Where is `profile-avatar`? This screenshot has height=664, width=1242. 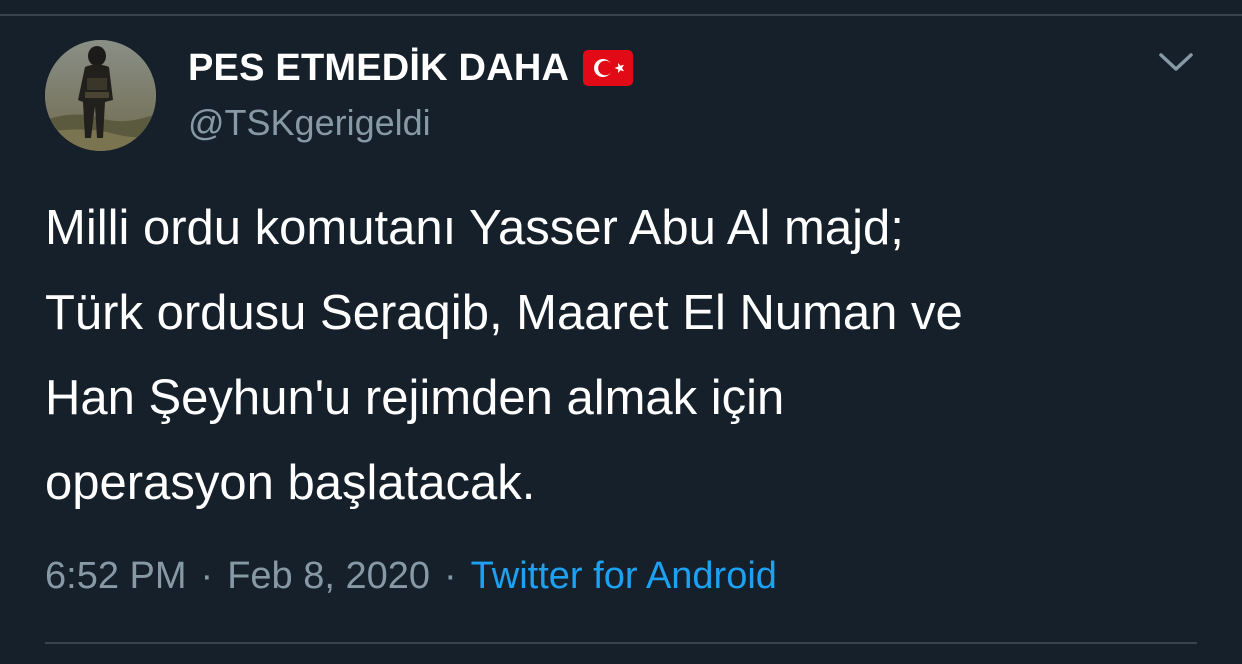 profile-avatar is located at coordinates (100, 95).